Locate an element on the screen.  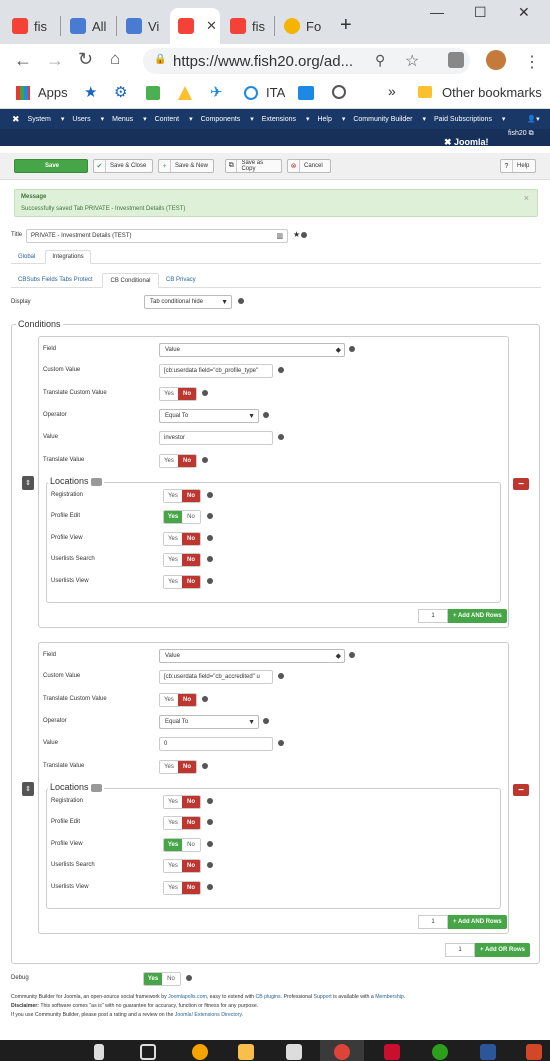
debug-toggle: Yes No is located at coordinates (162, 979).